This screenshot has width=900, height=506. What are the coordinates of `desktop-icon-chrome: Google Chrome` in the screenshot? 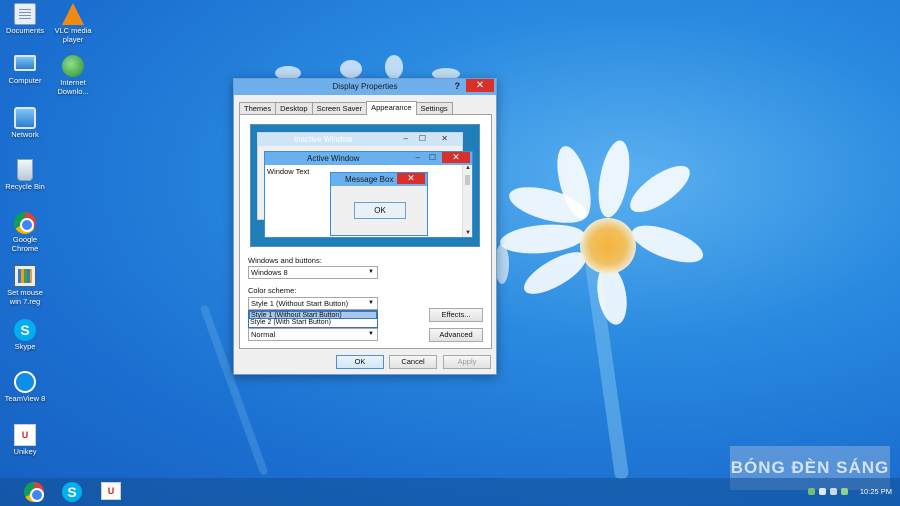 It's located at (25, 232).